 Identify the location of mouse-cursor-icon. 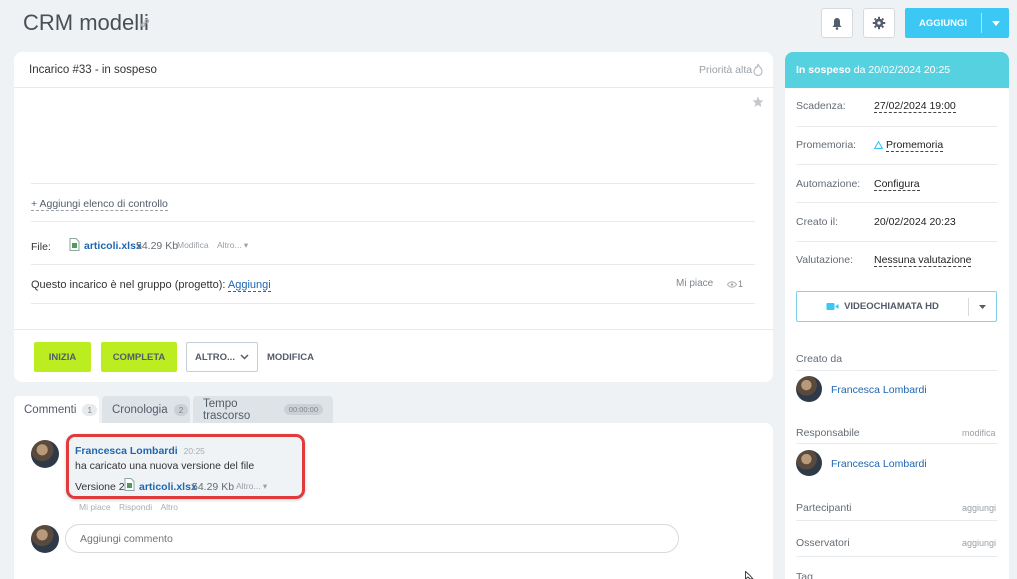
(749, 575).